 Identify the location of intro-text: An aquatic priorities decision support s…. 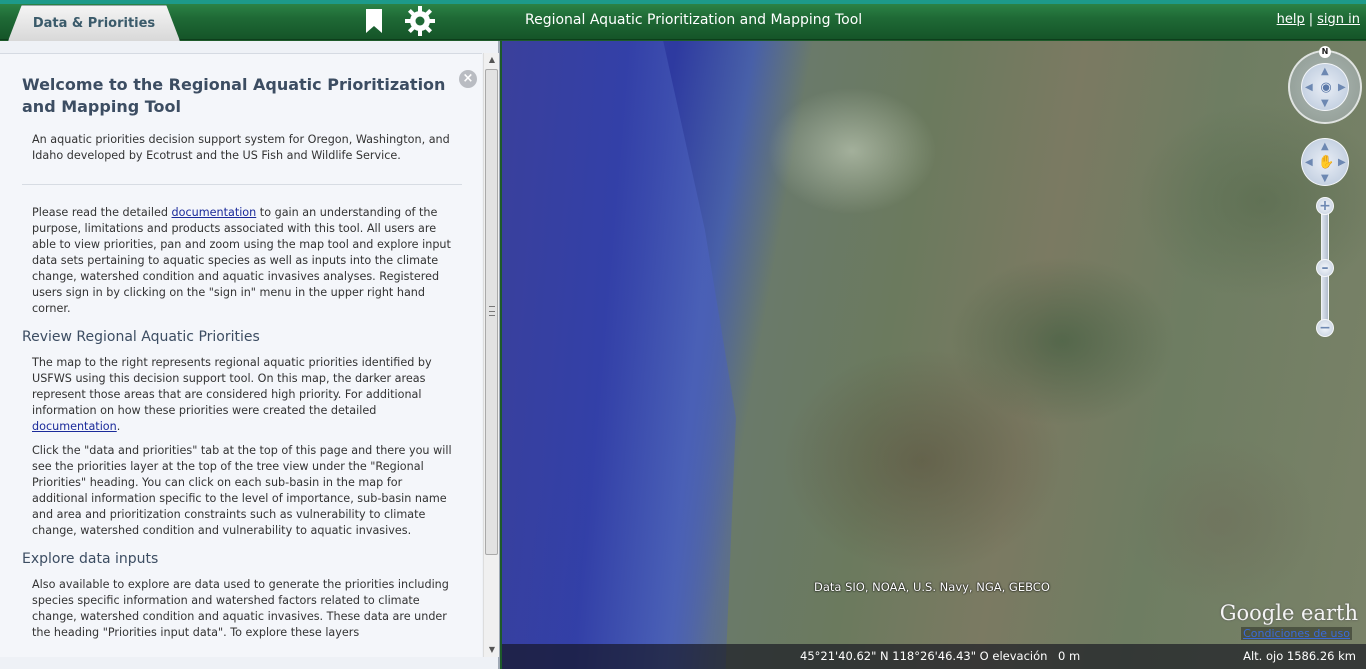
(241, 147).